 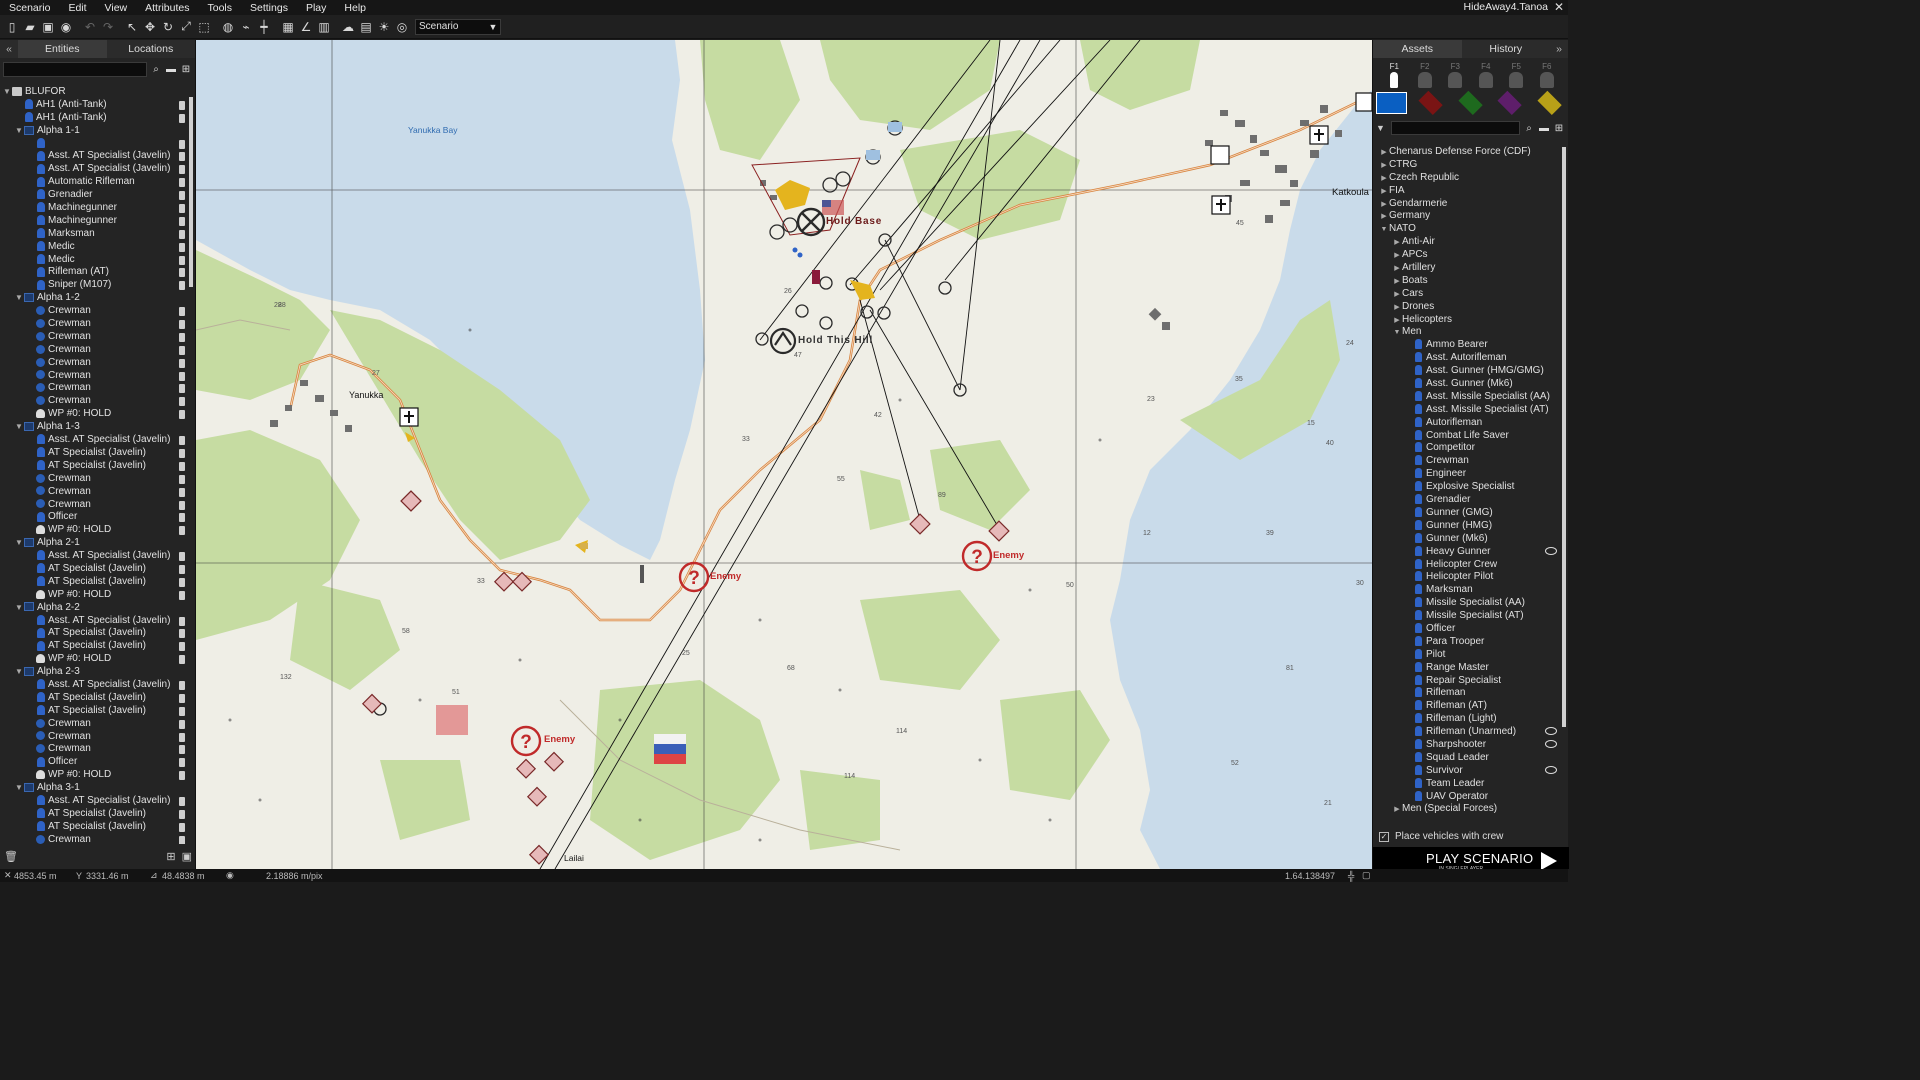 I want to click on asset-row: ▶ Gendarmerie, so click(x=1467, y=204).